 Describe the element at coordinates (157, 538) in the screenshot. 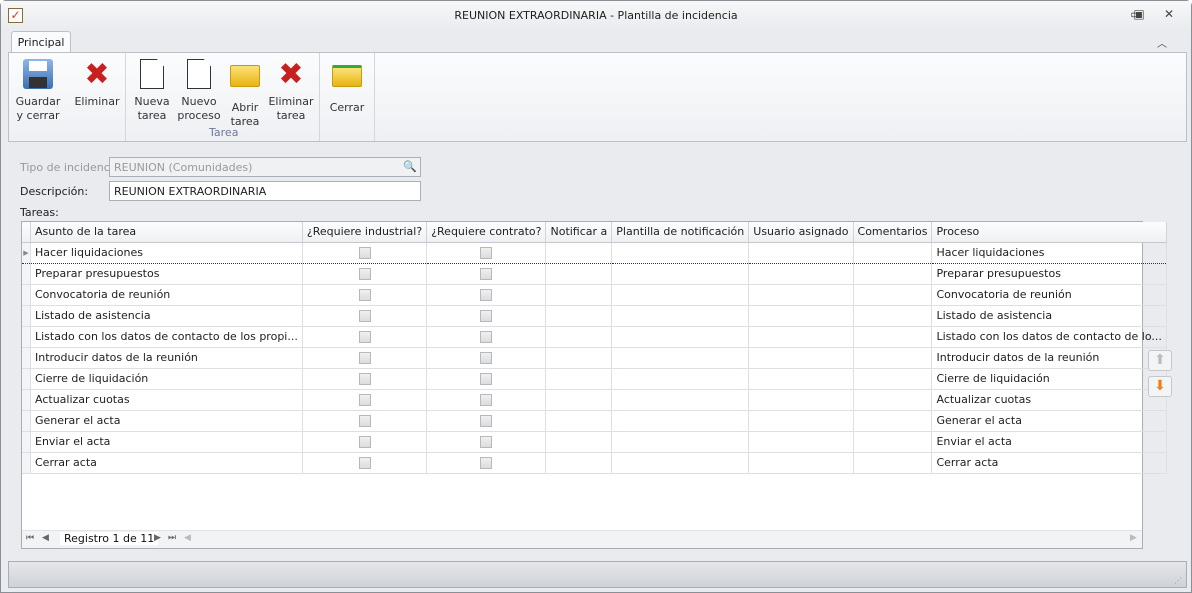

I see `next-record-button: ▶` at that location.